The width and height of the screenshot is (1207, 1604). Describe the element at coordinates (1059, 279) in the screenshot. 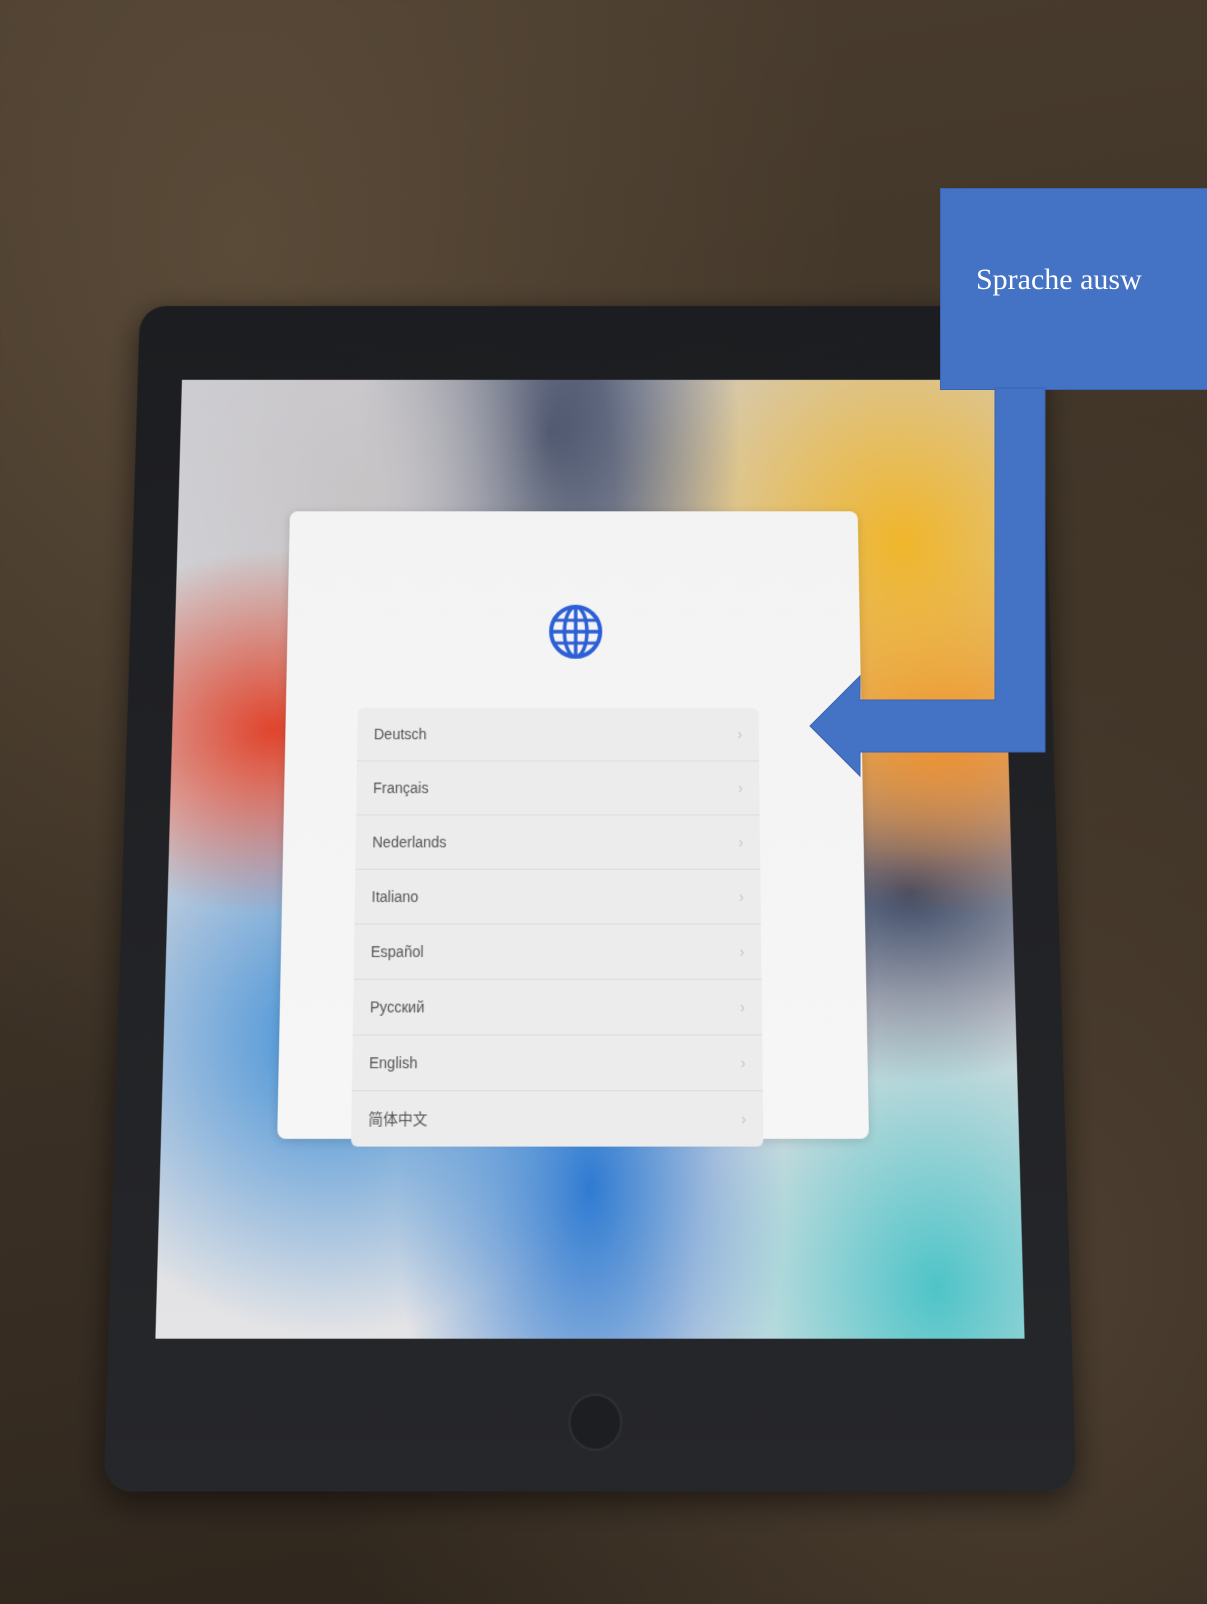

I see `callout-text: Sprache ausw` at that location.